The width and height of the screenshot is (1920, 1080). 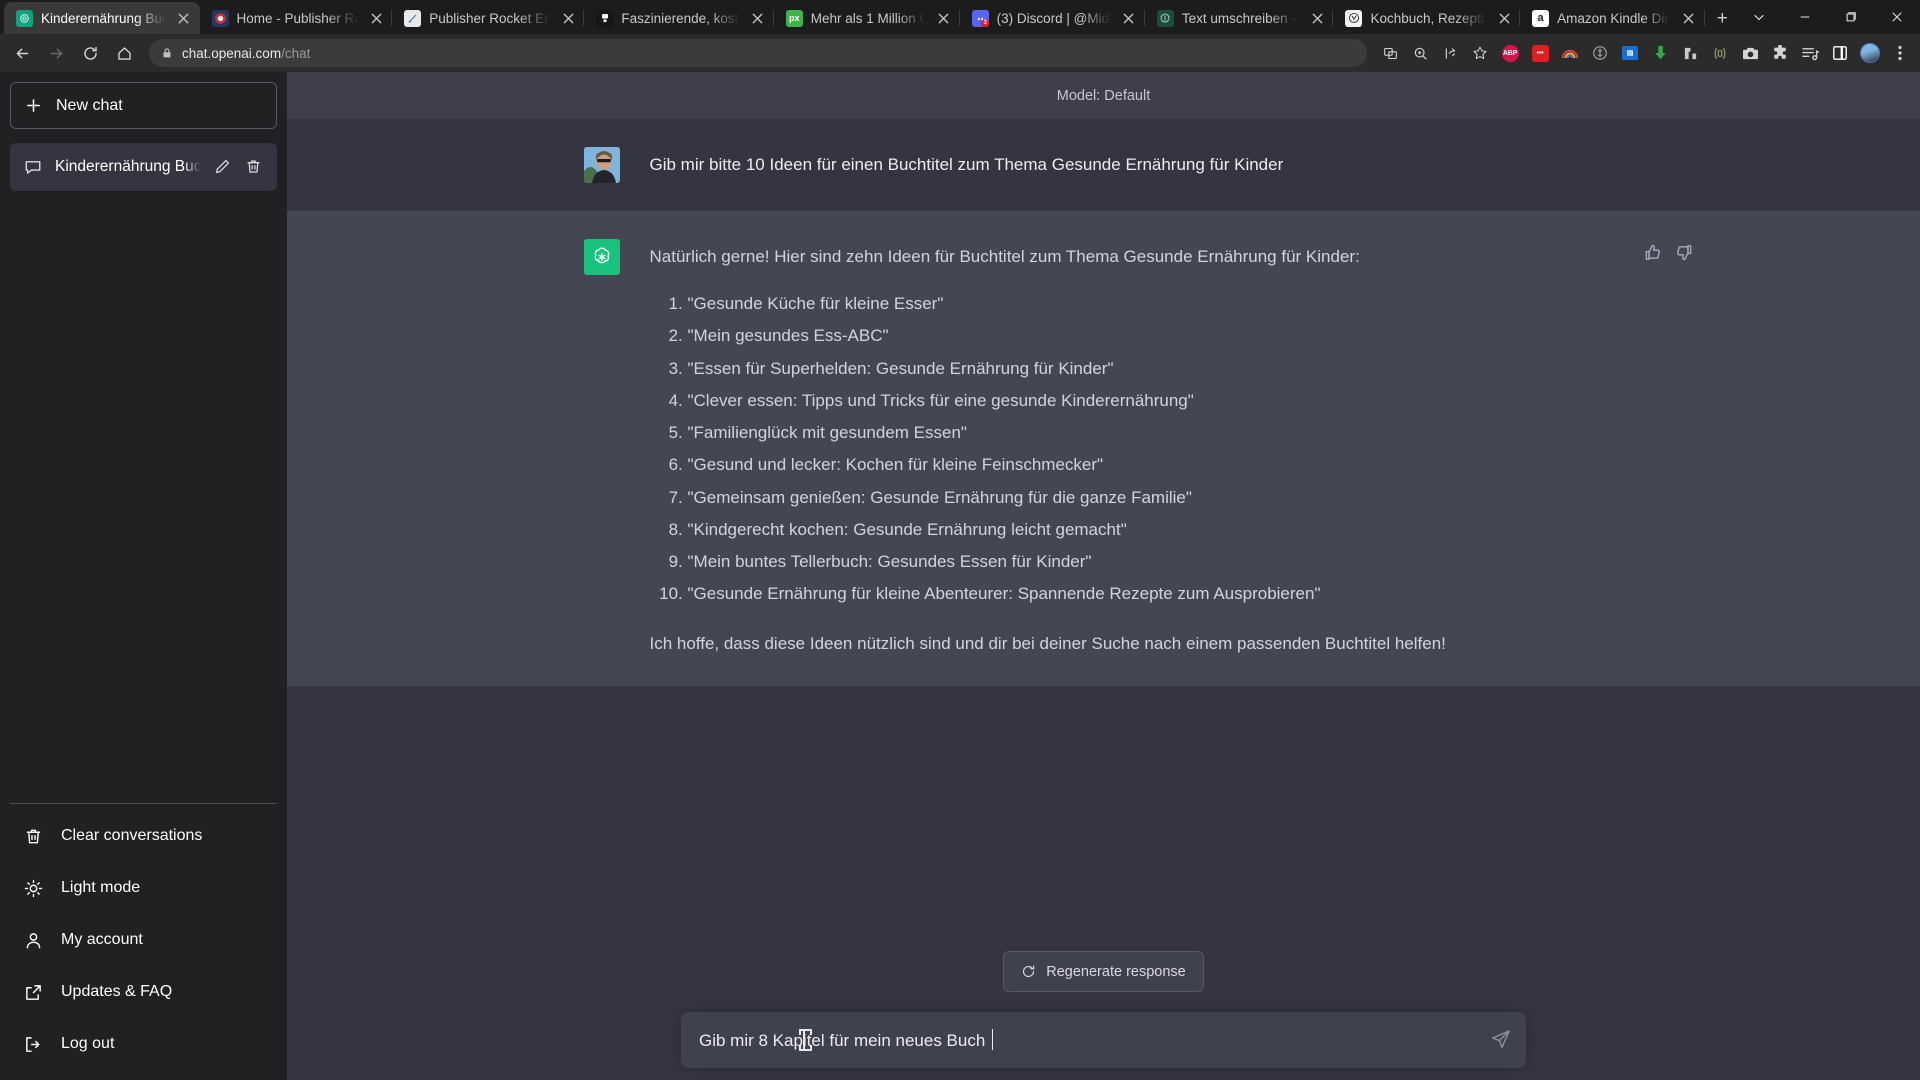 What do you see at coordinates (1851, 17) in the screenshot?
I see `maximize-icon` at bounding box center [1851, 17].